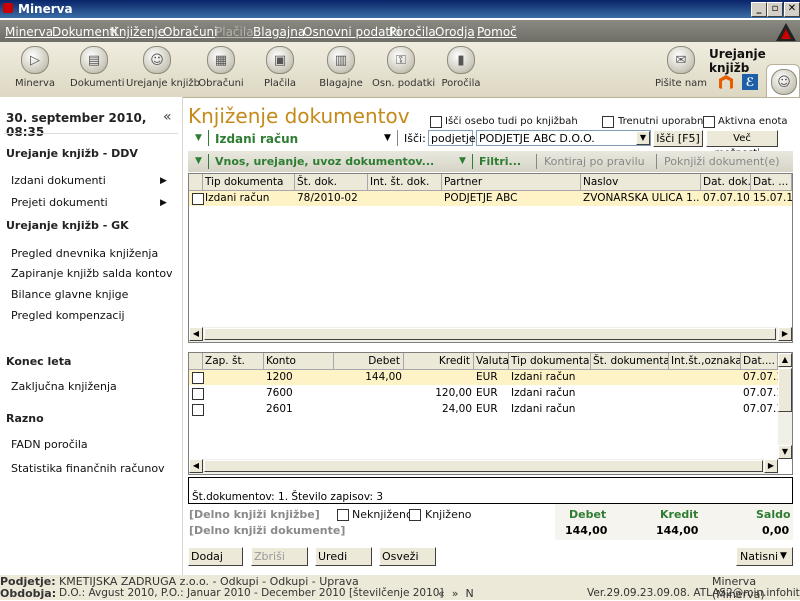  I want to click on col-partner: Partner, so click(511, 182).